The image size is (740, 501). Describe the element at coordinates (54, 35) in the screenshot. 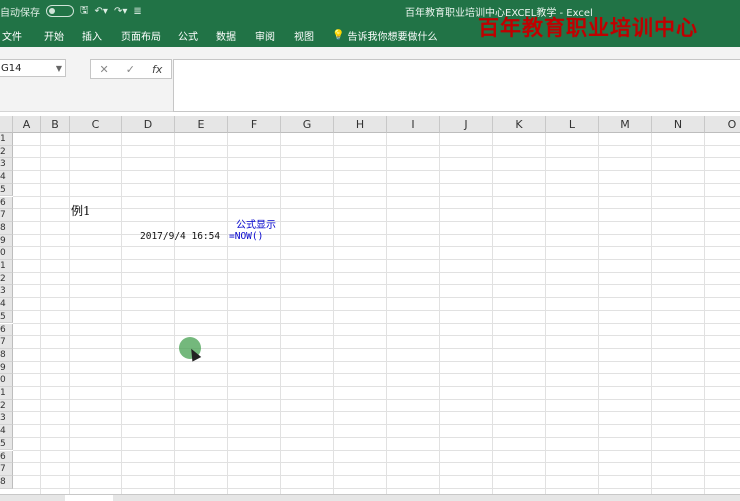

I see `tab-home: 开始` at that location.